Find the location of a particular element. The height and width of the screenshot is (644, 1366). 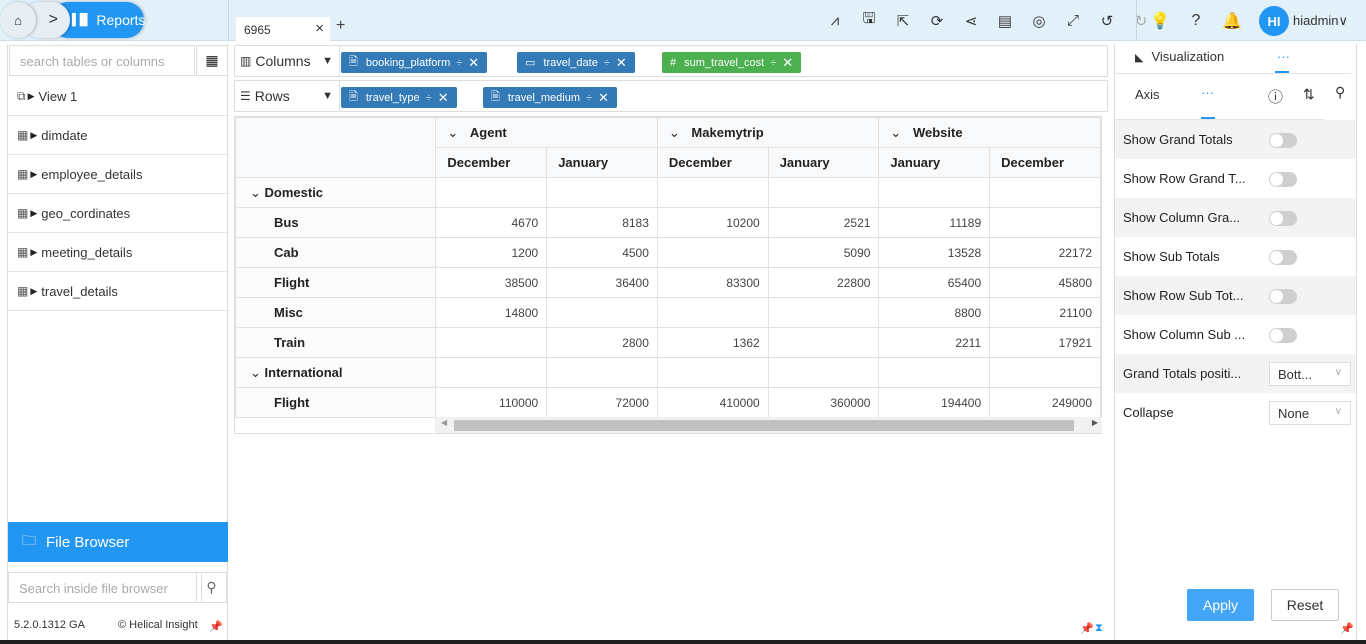

reset-button: Reset is located at coordinates (1305, 605).